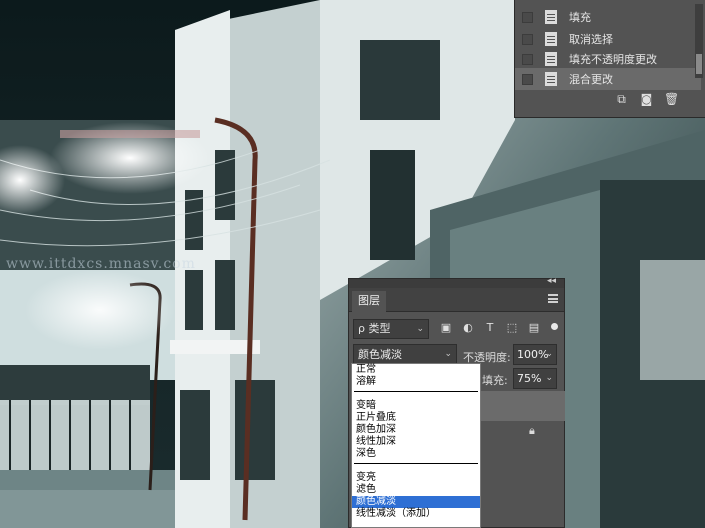  Describe the element at coordinates (416, 454) in the screenshot. I see `blend-option: 深色` at that location.